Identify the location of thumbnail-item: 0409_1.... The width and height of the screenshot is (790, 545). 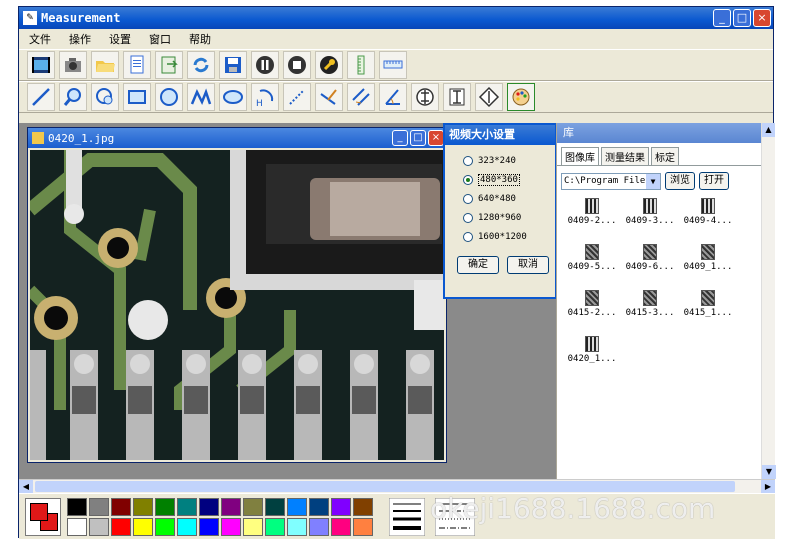
(708, 258).